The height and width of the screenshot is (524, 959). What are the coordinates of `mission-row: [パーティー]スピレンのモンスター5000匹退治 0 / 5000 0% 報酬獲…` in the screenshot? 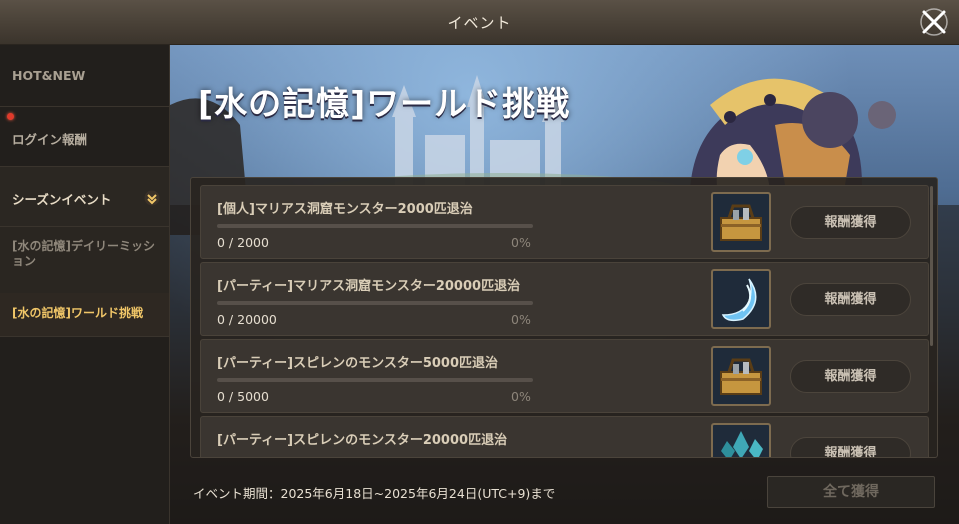 It's located at (564, 376).